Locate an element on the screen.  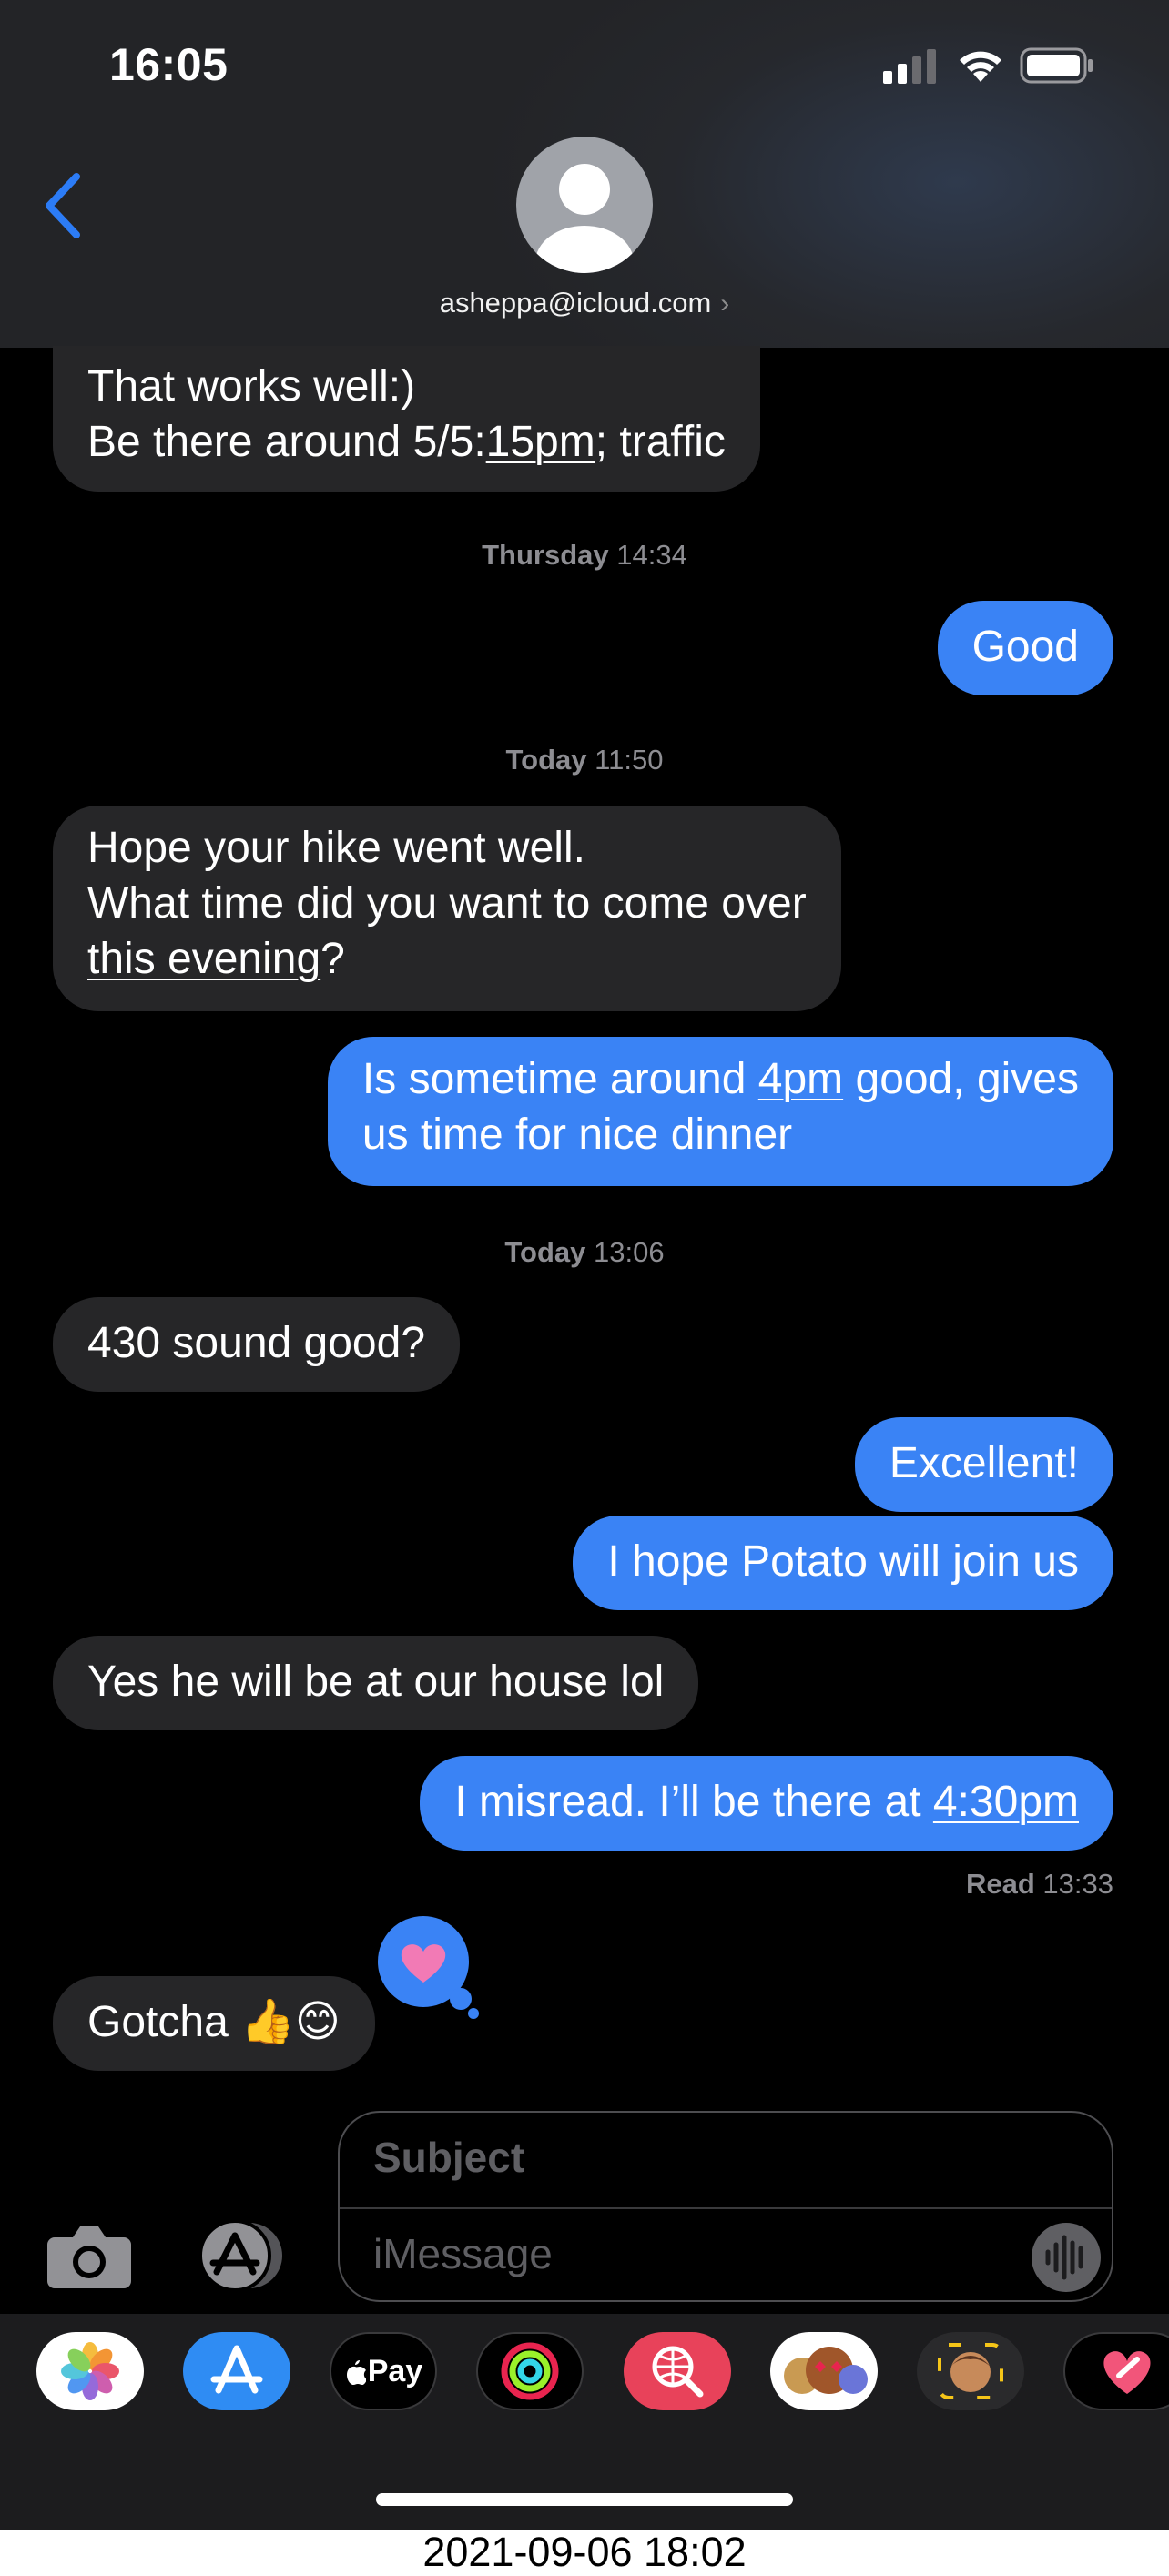
camera-icon is located at coordinates (89, 2255).